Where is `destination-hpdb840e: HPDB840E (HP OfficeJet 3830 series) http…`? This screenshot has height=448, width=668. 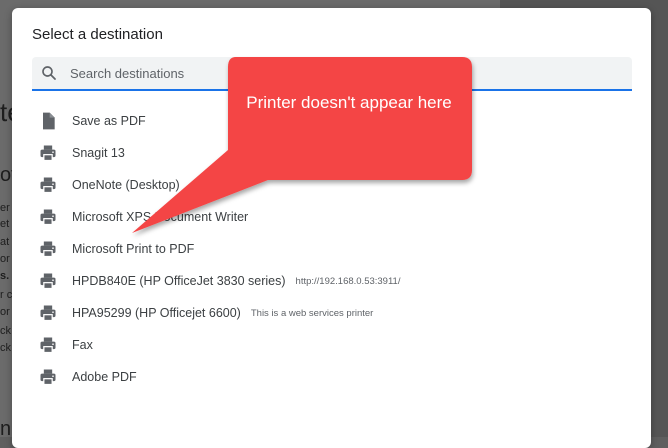 destination-hpdb840e: HPDB840E (HP OfficeJet 3830 series) http… is located at coordinates (332, 281).